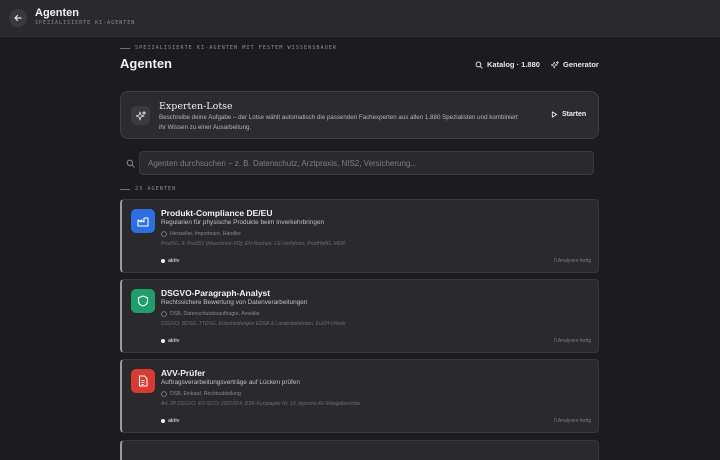  Describe the element at coordinates (216, 293) in the screenshot. I see `agent-title: DSGVO-Paragraph-Analyst` at that location.